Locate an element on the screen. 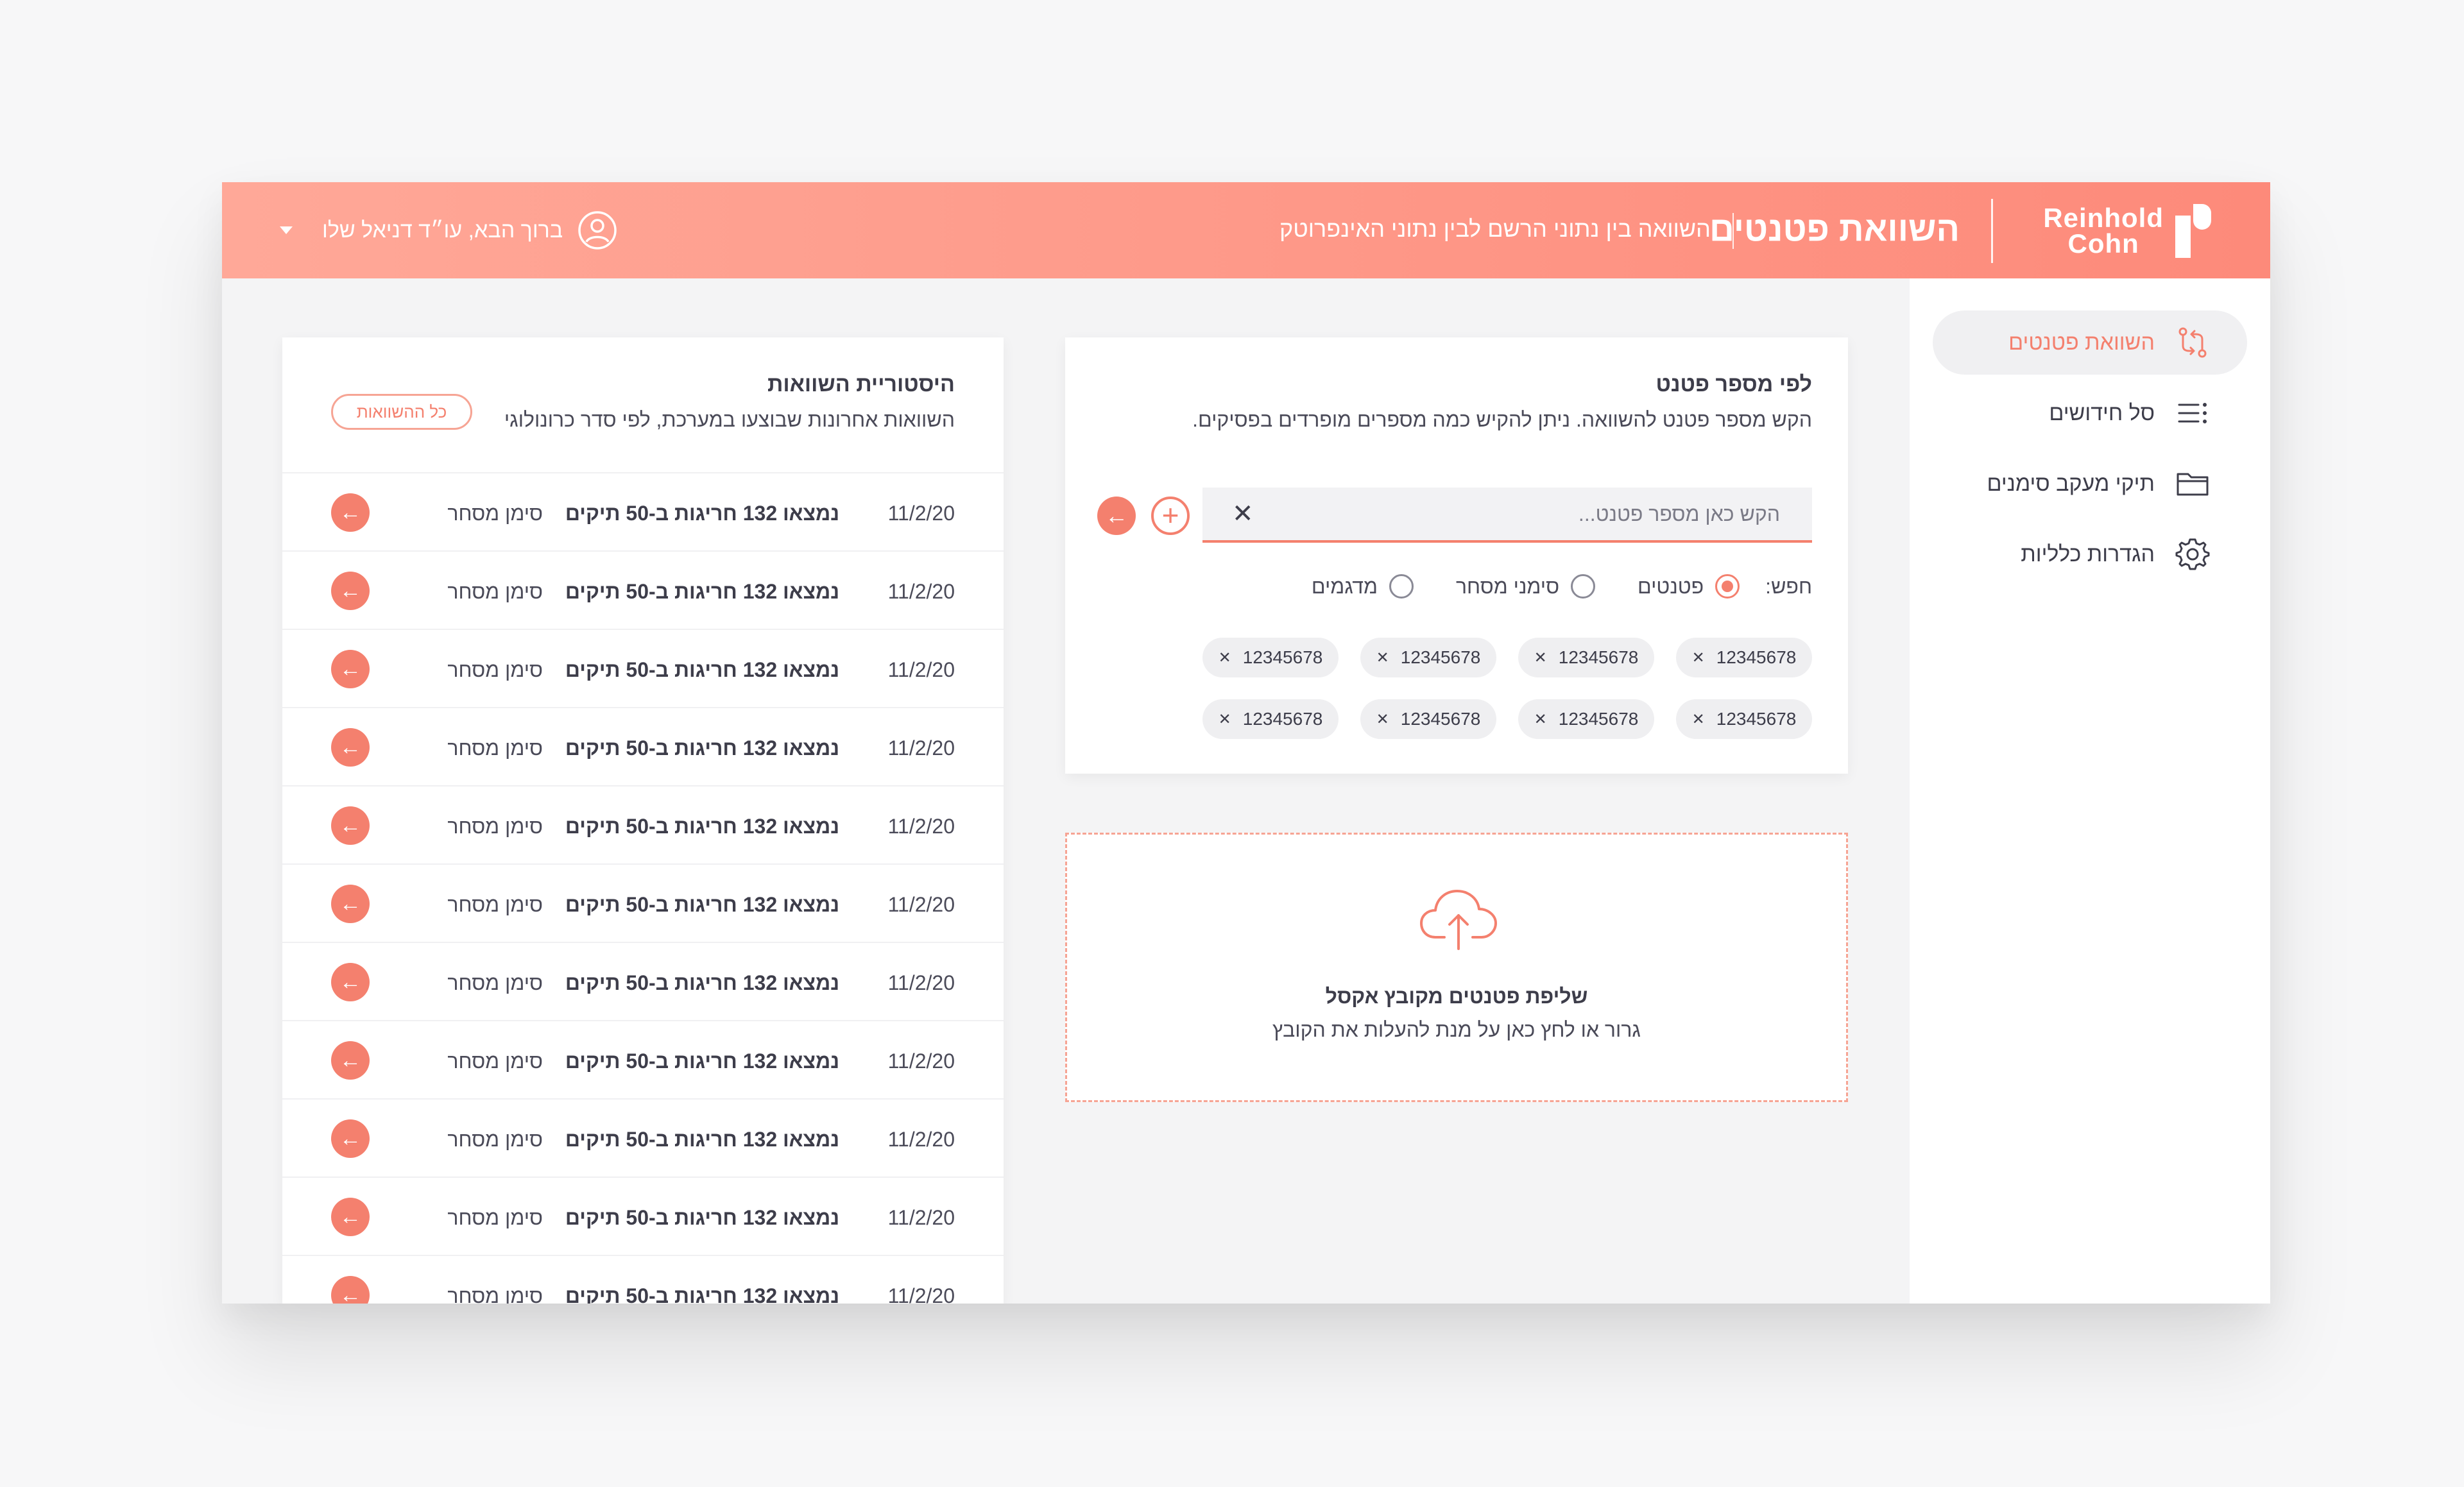 This screenshot has height=1487, width=2464. search-panel-title: לפי מספר פטנט is located at coordinates (1734, 384).